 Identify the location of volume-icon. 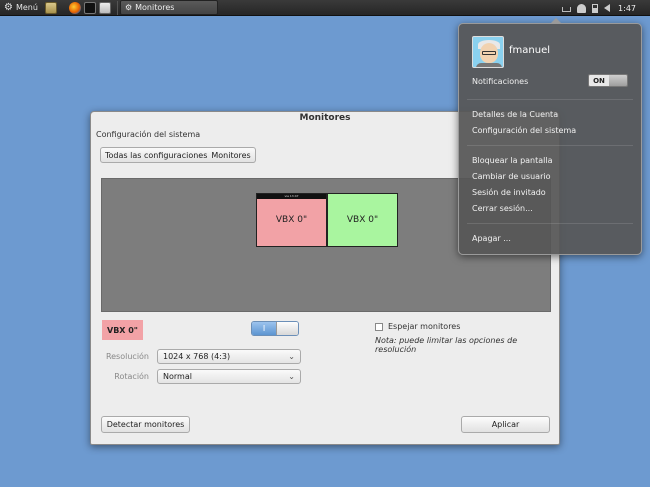
(607, 8).